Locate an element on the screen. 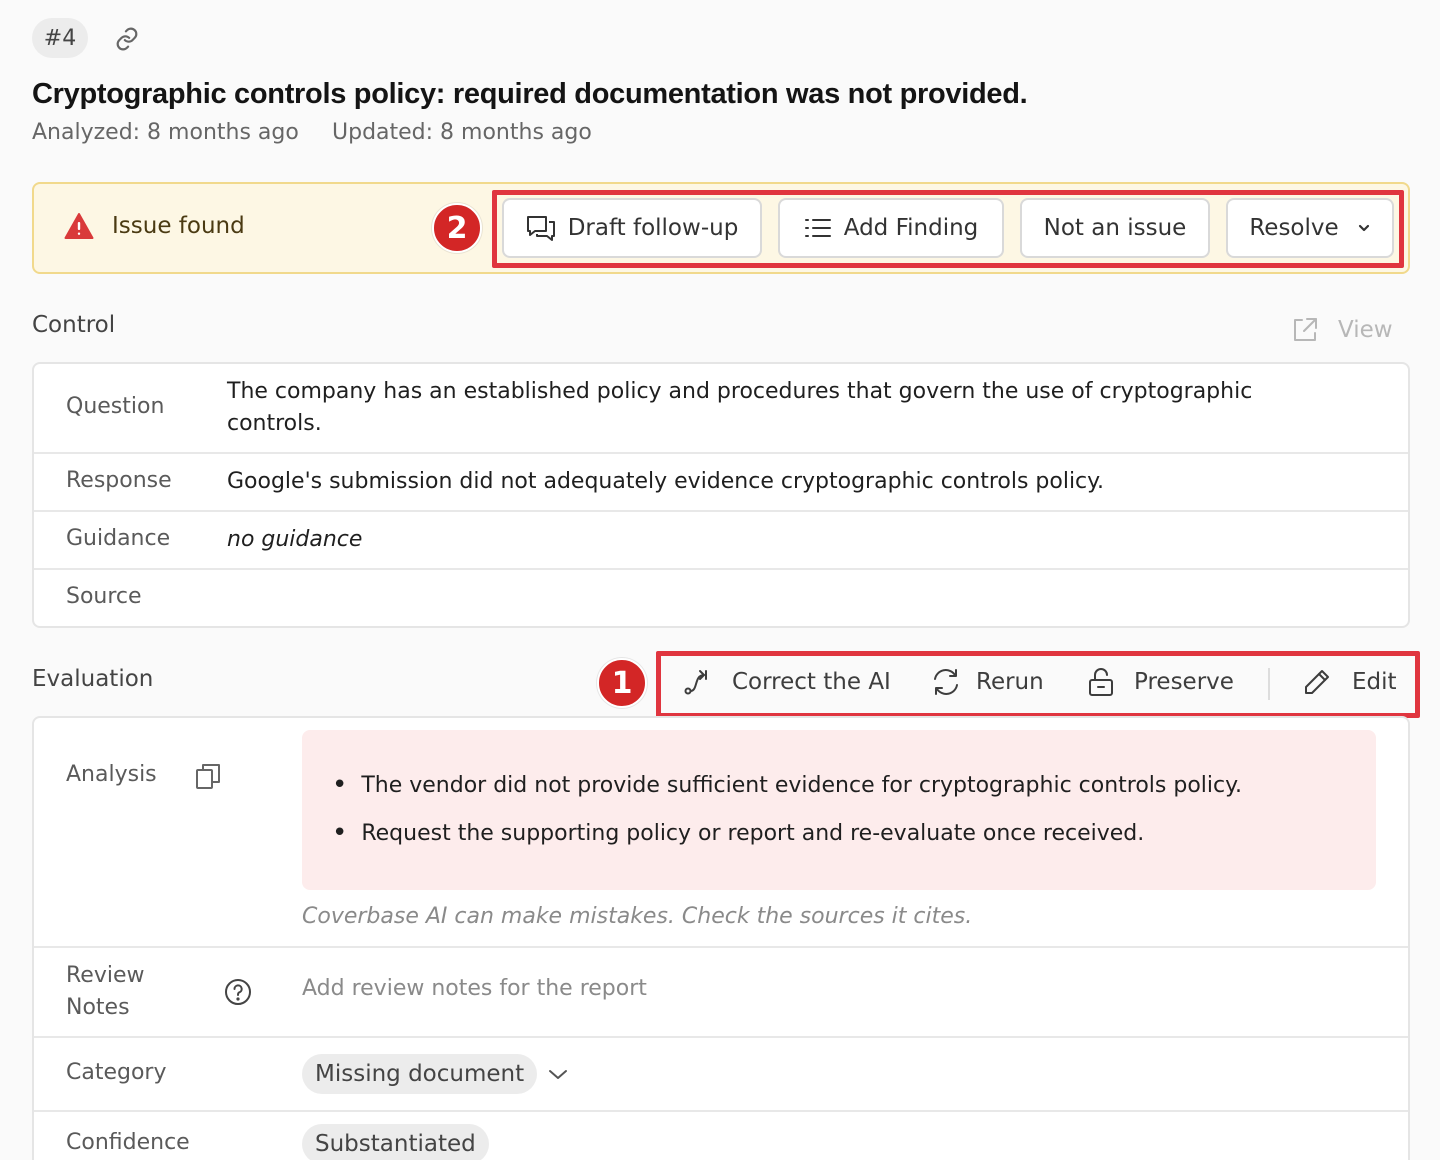 The width and height of the screenshot is (1440, 1160). rerun-button: Rerun is located at coordinates (987, 682).